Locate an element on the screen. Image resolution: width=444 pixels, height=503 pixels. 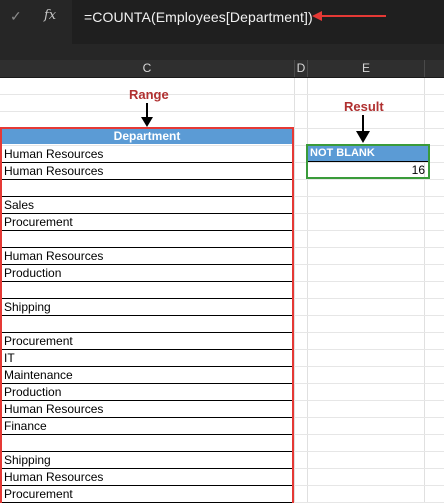
result-box: NOT BLANK 16 is located at coordinates (368, 161).